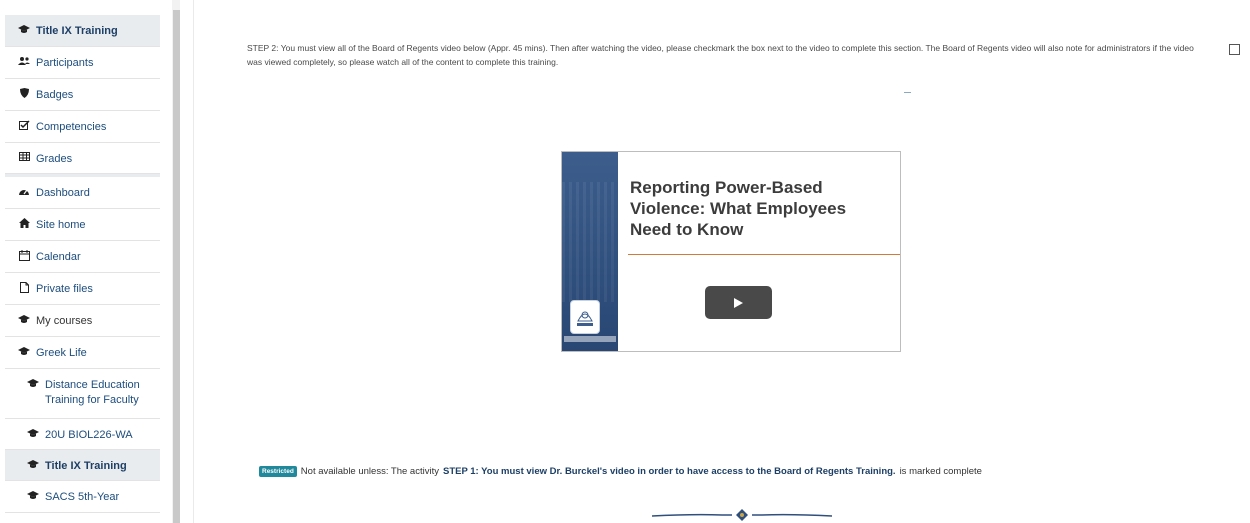  What do you see at coordinates (193, 261) in the screenshot?
I see `content-divider` at bounding box center [193, 261].